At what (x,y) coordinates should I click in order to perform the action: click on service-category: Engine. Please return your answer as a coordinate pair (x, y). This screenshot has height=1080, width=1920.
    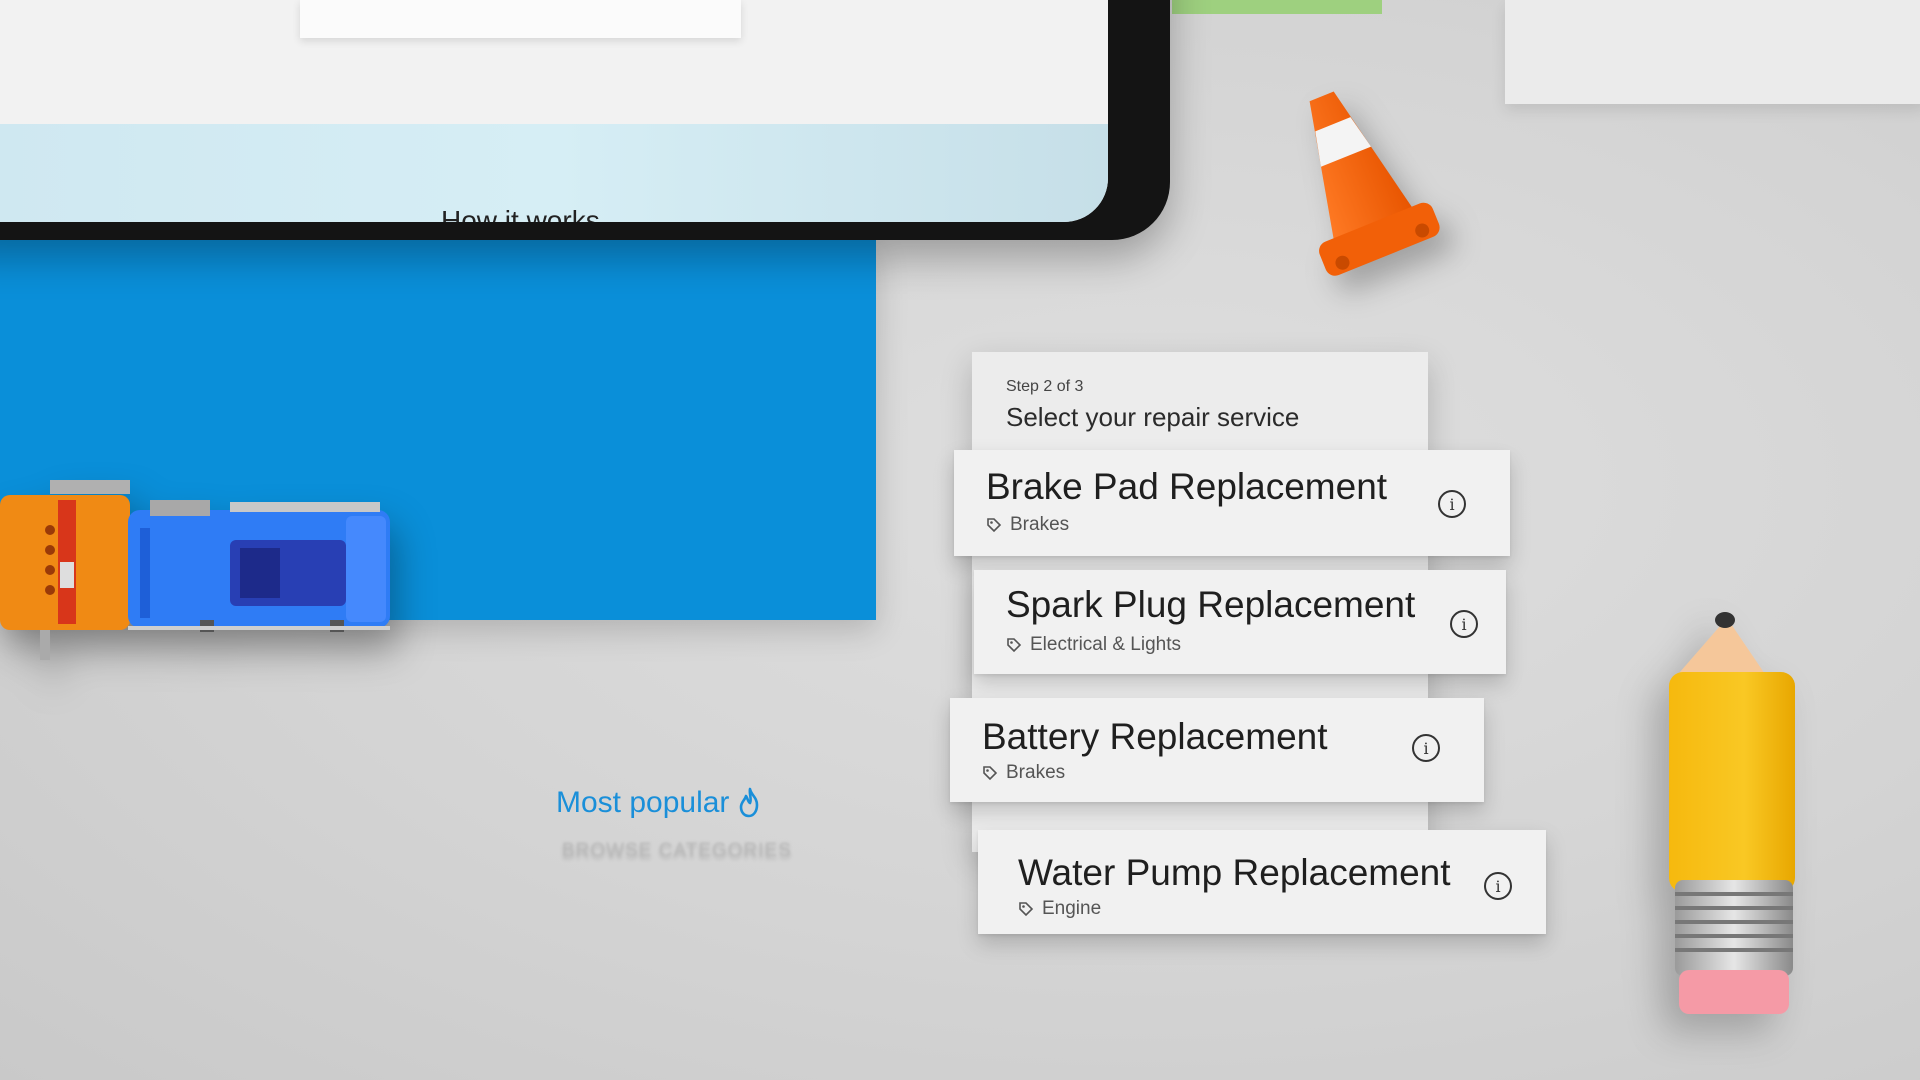
    Looking at the image, I should click on (1059, 909).